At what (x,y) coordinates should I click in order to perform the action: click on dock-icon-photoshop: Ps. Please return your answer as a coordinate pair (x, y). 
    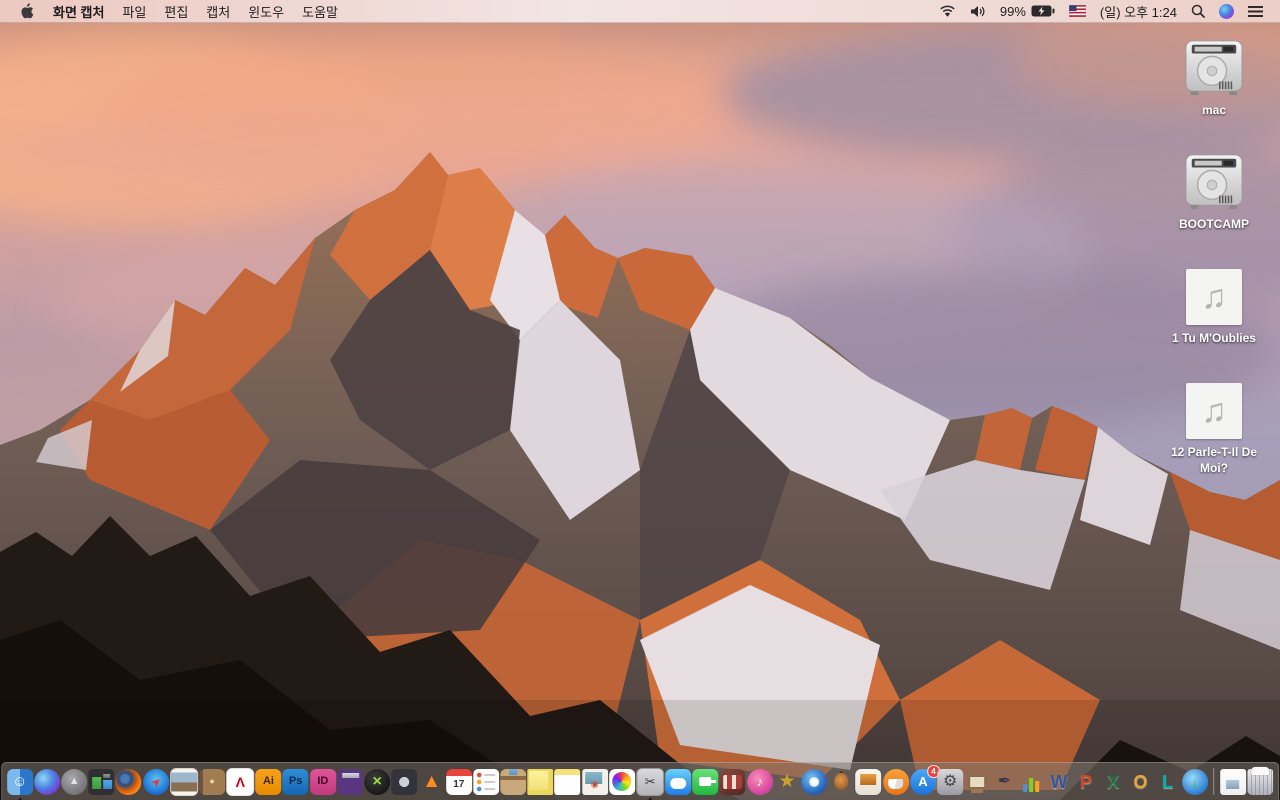
    Looking at the image, I should click on (295, 781).